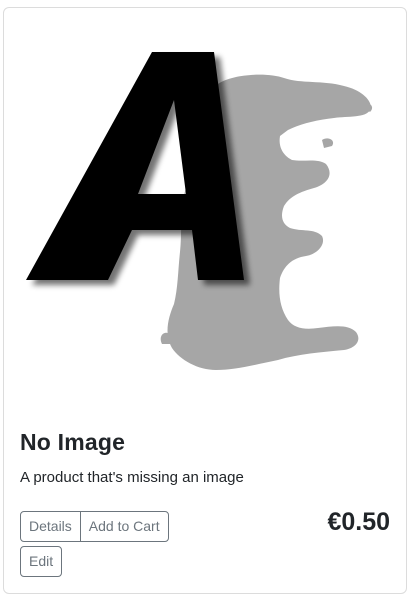 The image size is (416, 600). Describe the element at coordinates (73, 442) in the screenshot. I see `product-title: No Image` at that location.